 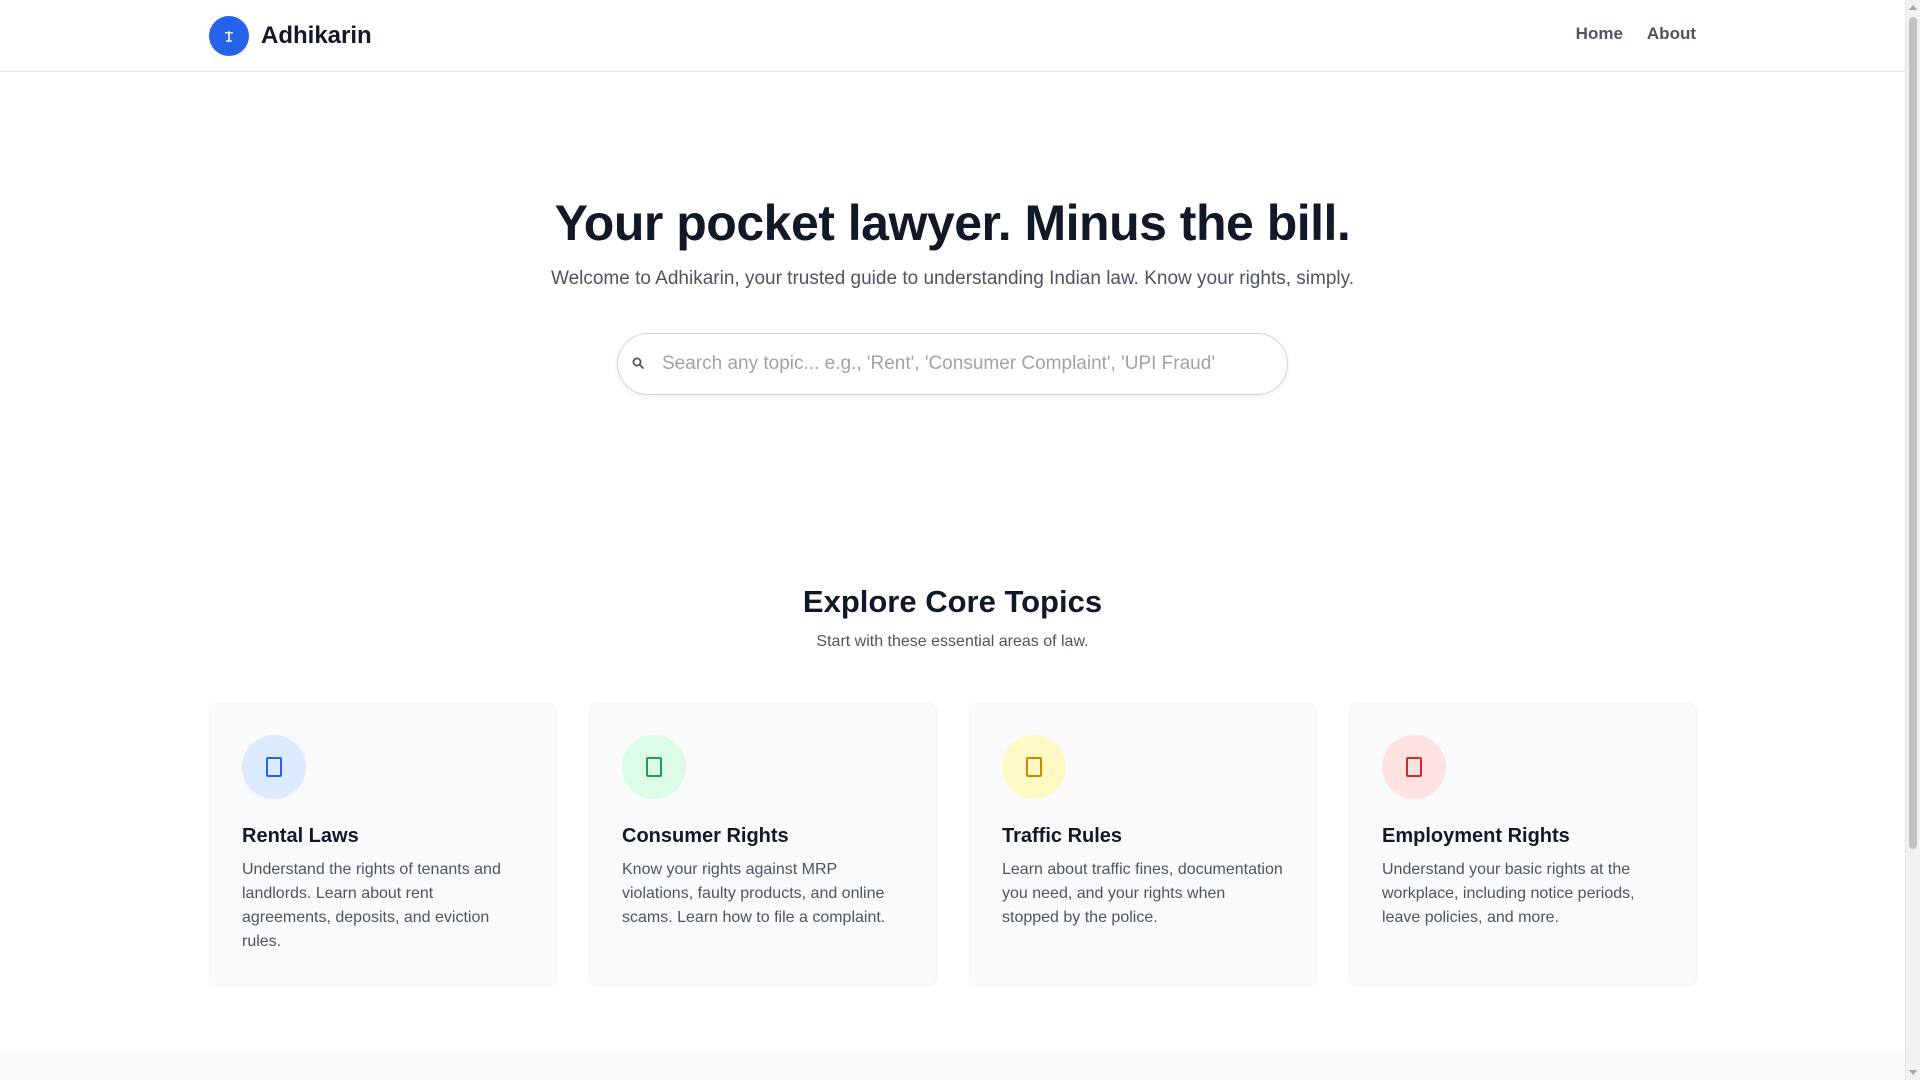 I want to click on brand-name: Adhikarin, so click(x=316, y=35).